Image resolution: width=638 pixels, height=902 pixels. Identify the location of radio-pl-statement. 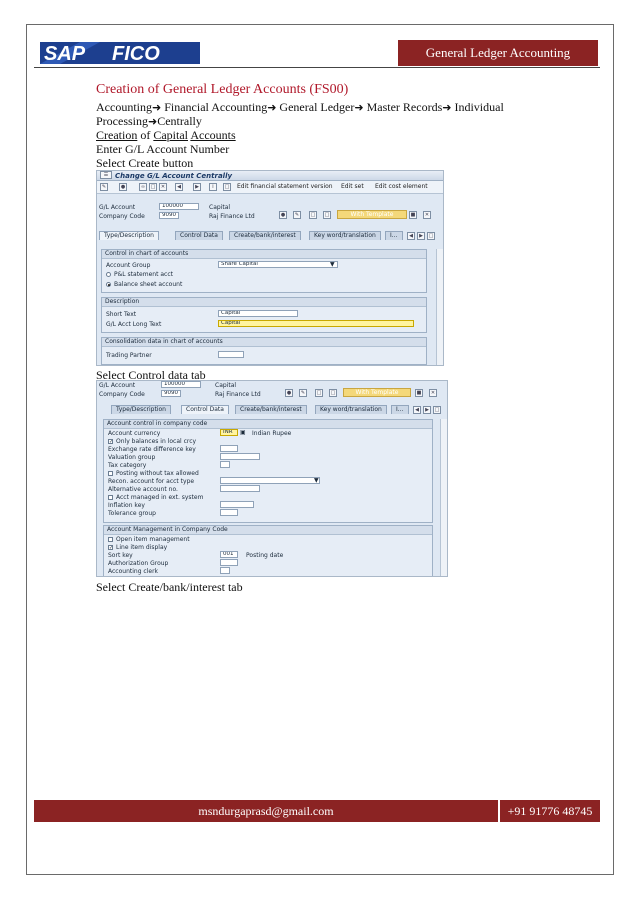
(108, 274).